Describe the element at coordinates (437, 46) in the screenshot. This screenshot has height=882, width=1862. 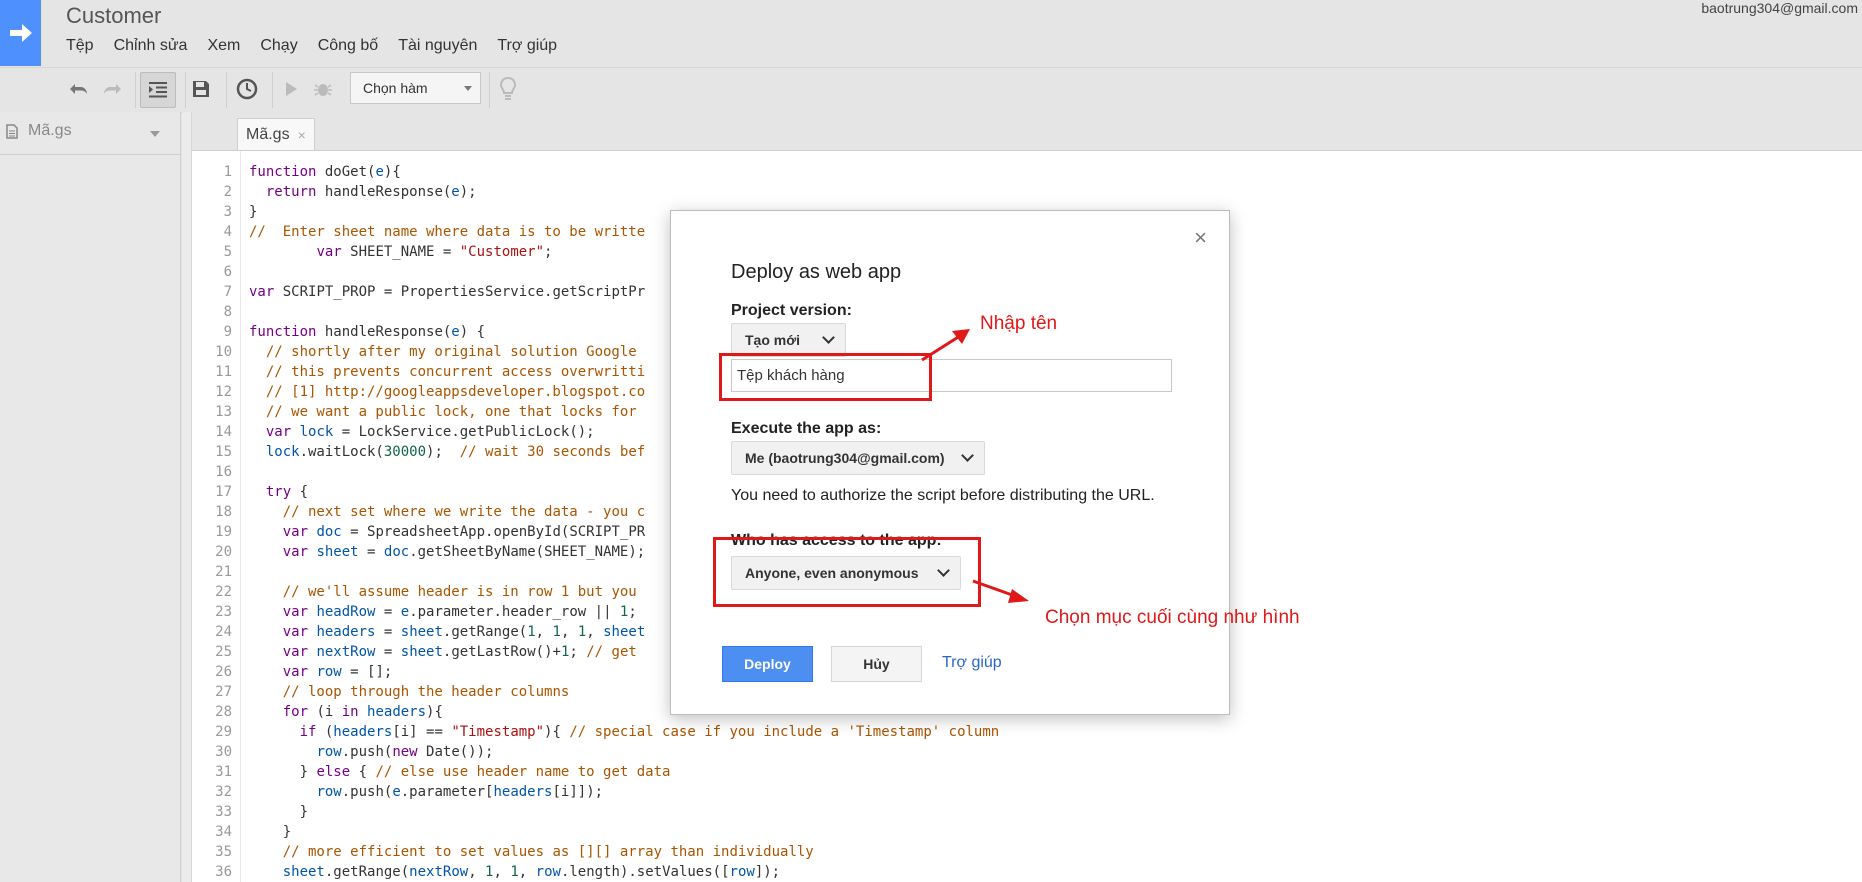
I see `menu-resources: Tài nguyên` at that location.